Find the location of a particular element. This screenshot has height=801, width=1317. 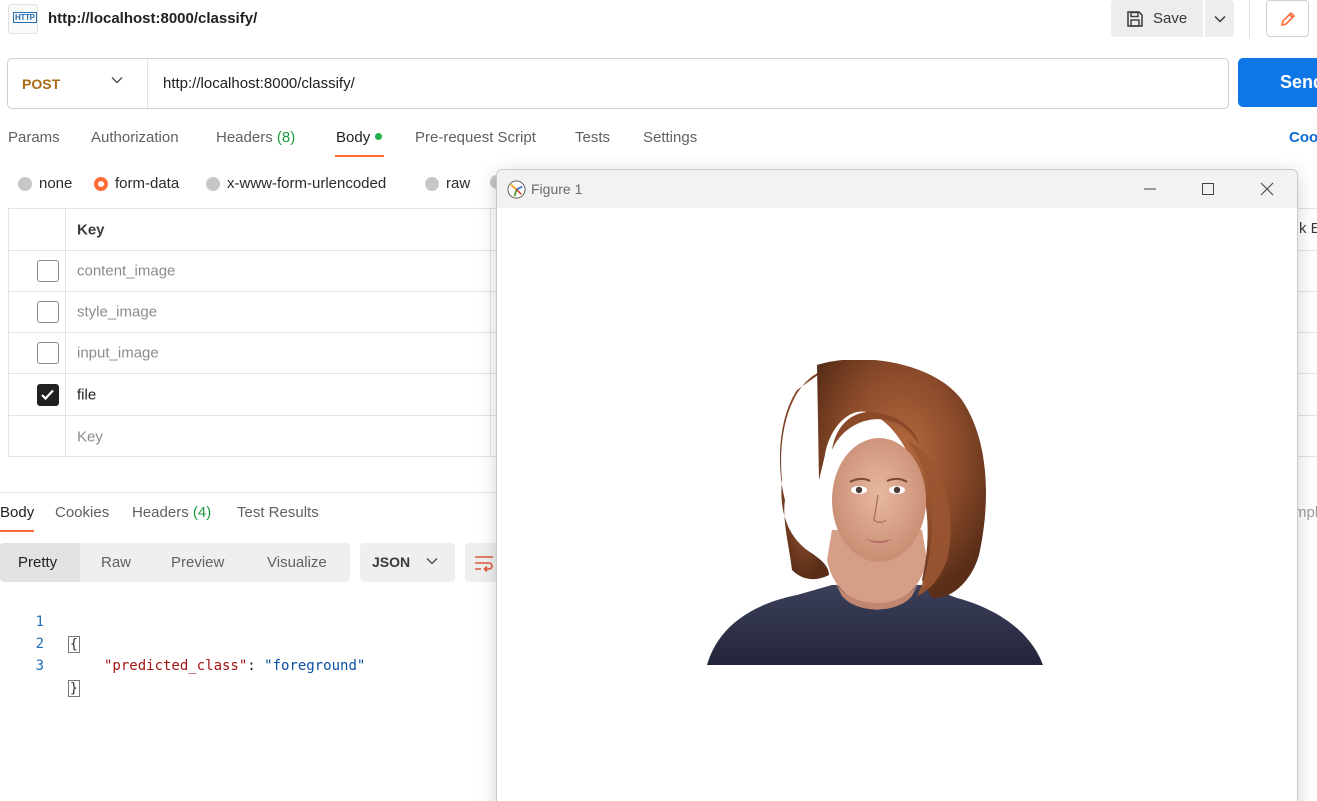

close-icon is located at coordinates (1267, 189).